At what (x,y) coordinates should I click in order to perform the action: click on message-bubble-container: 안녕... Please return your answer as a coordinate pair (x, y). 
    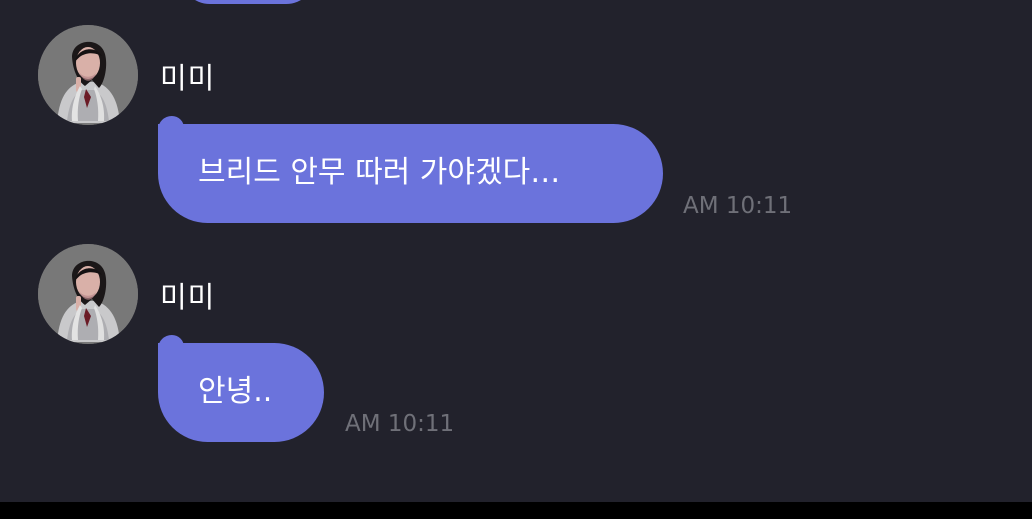
    Looking at the image, I should click on (241, 388).